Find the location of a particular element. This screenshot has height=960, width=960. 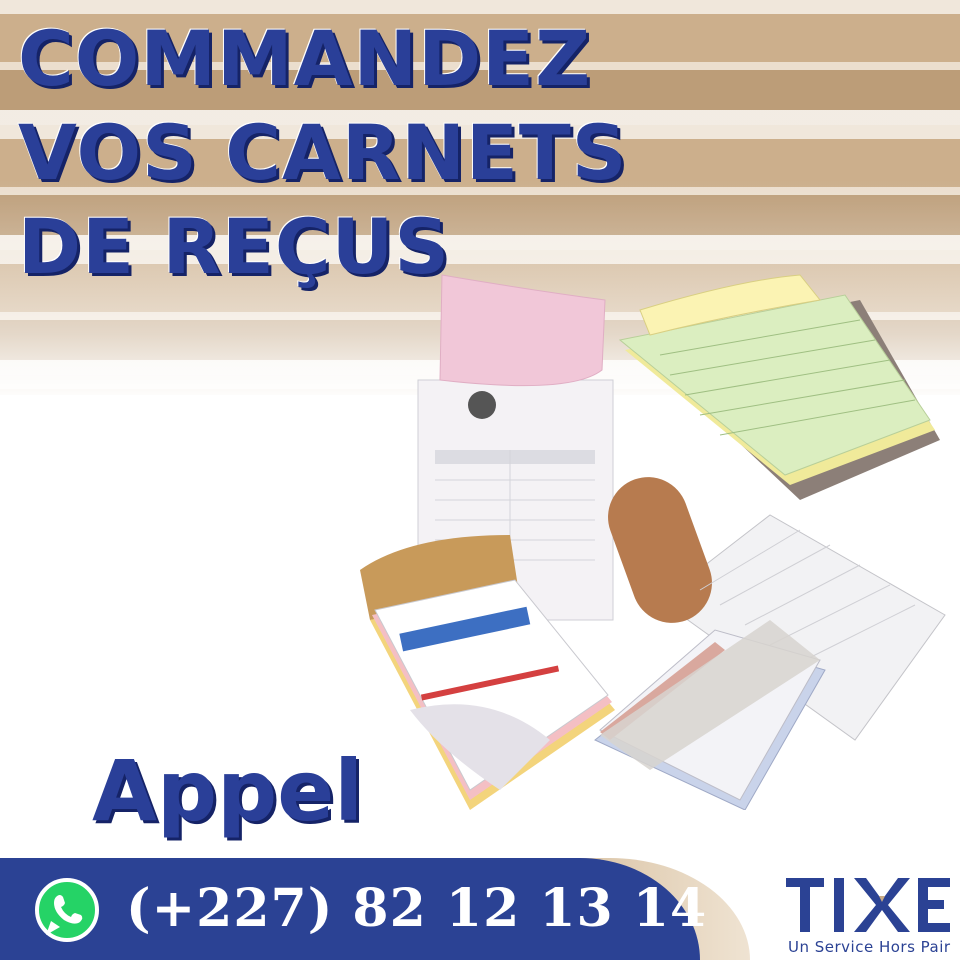

blue-receipt-book is located at coordinates (710, 715).